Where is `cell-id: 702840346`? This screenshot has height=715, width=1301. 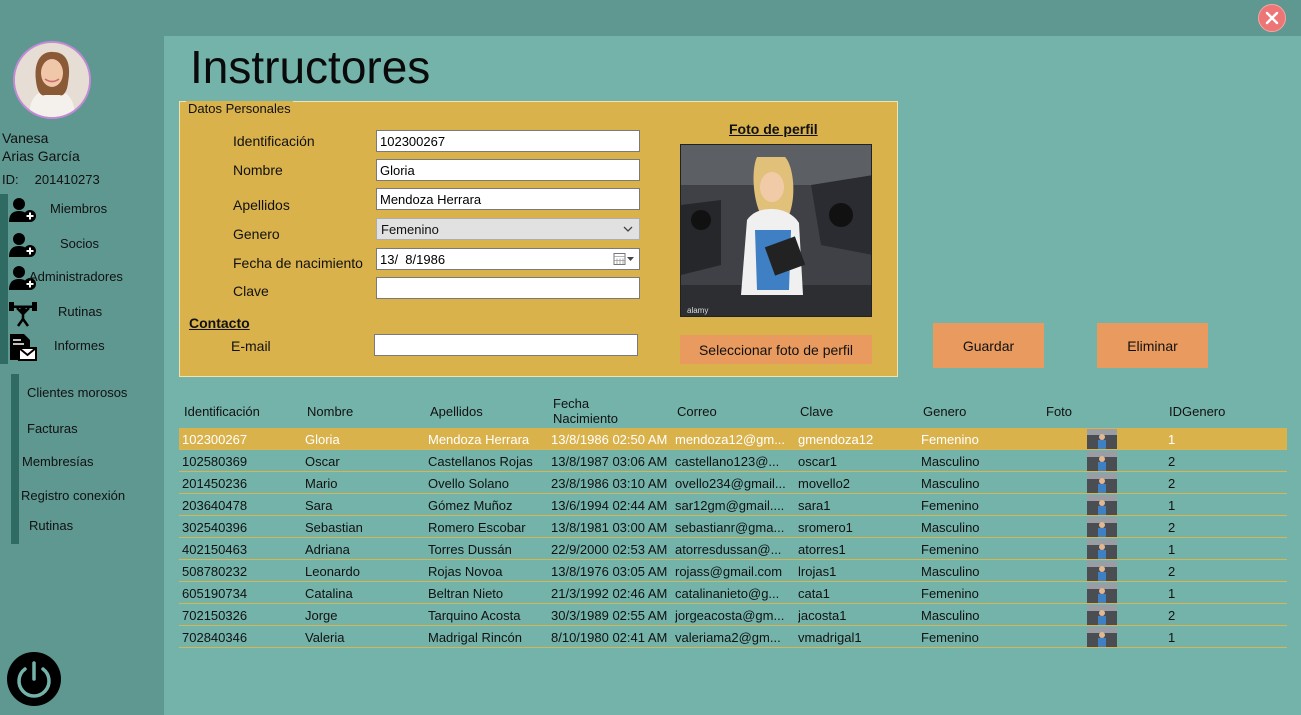
cell-id: 702840346 is located at coordinates (215, 637).